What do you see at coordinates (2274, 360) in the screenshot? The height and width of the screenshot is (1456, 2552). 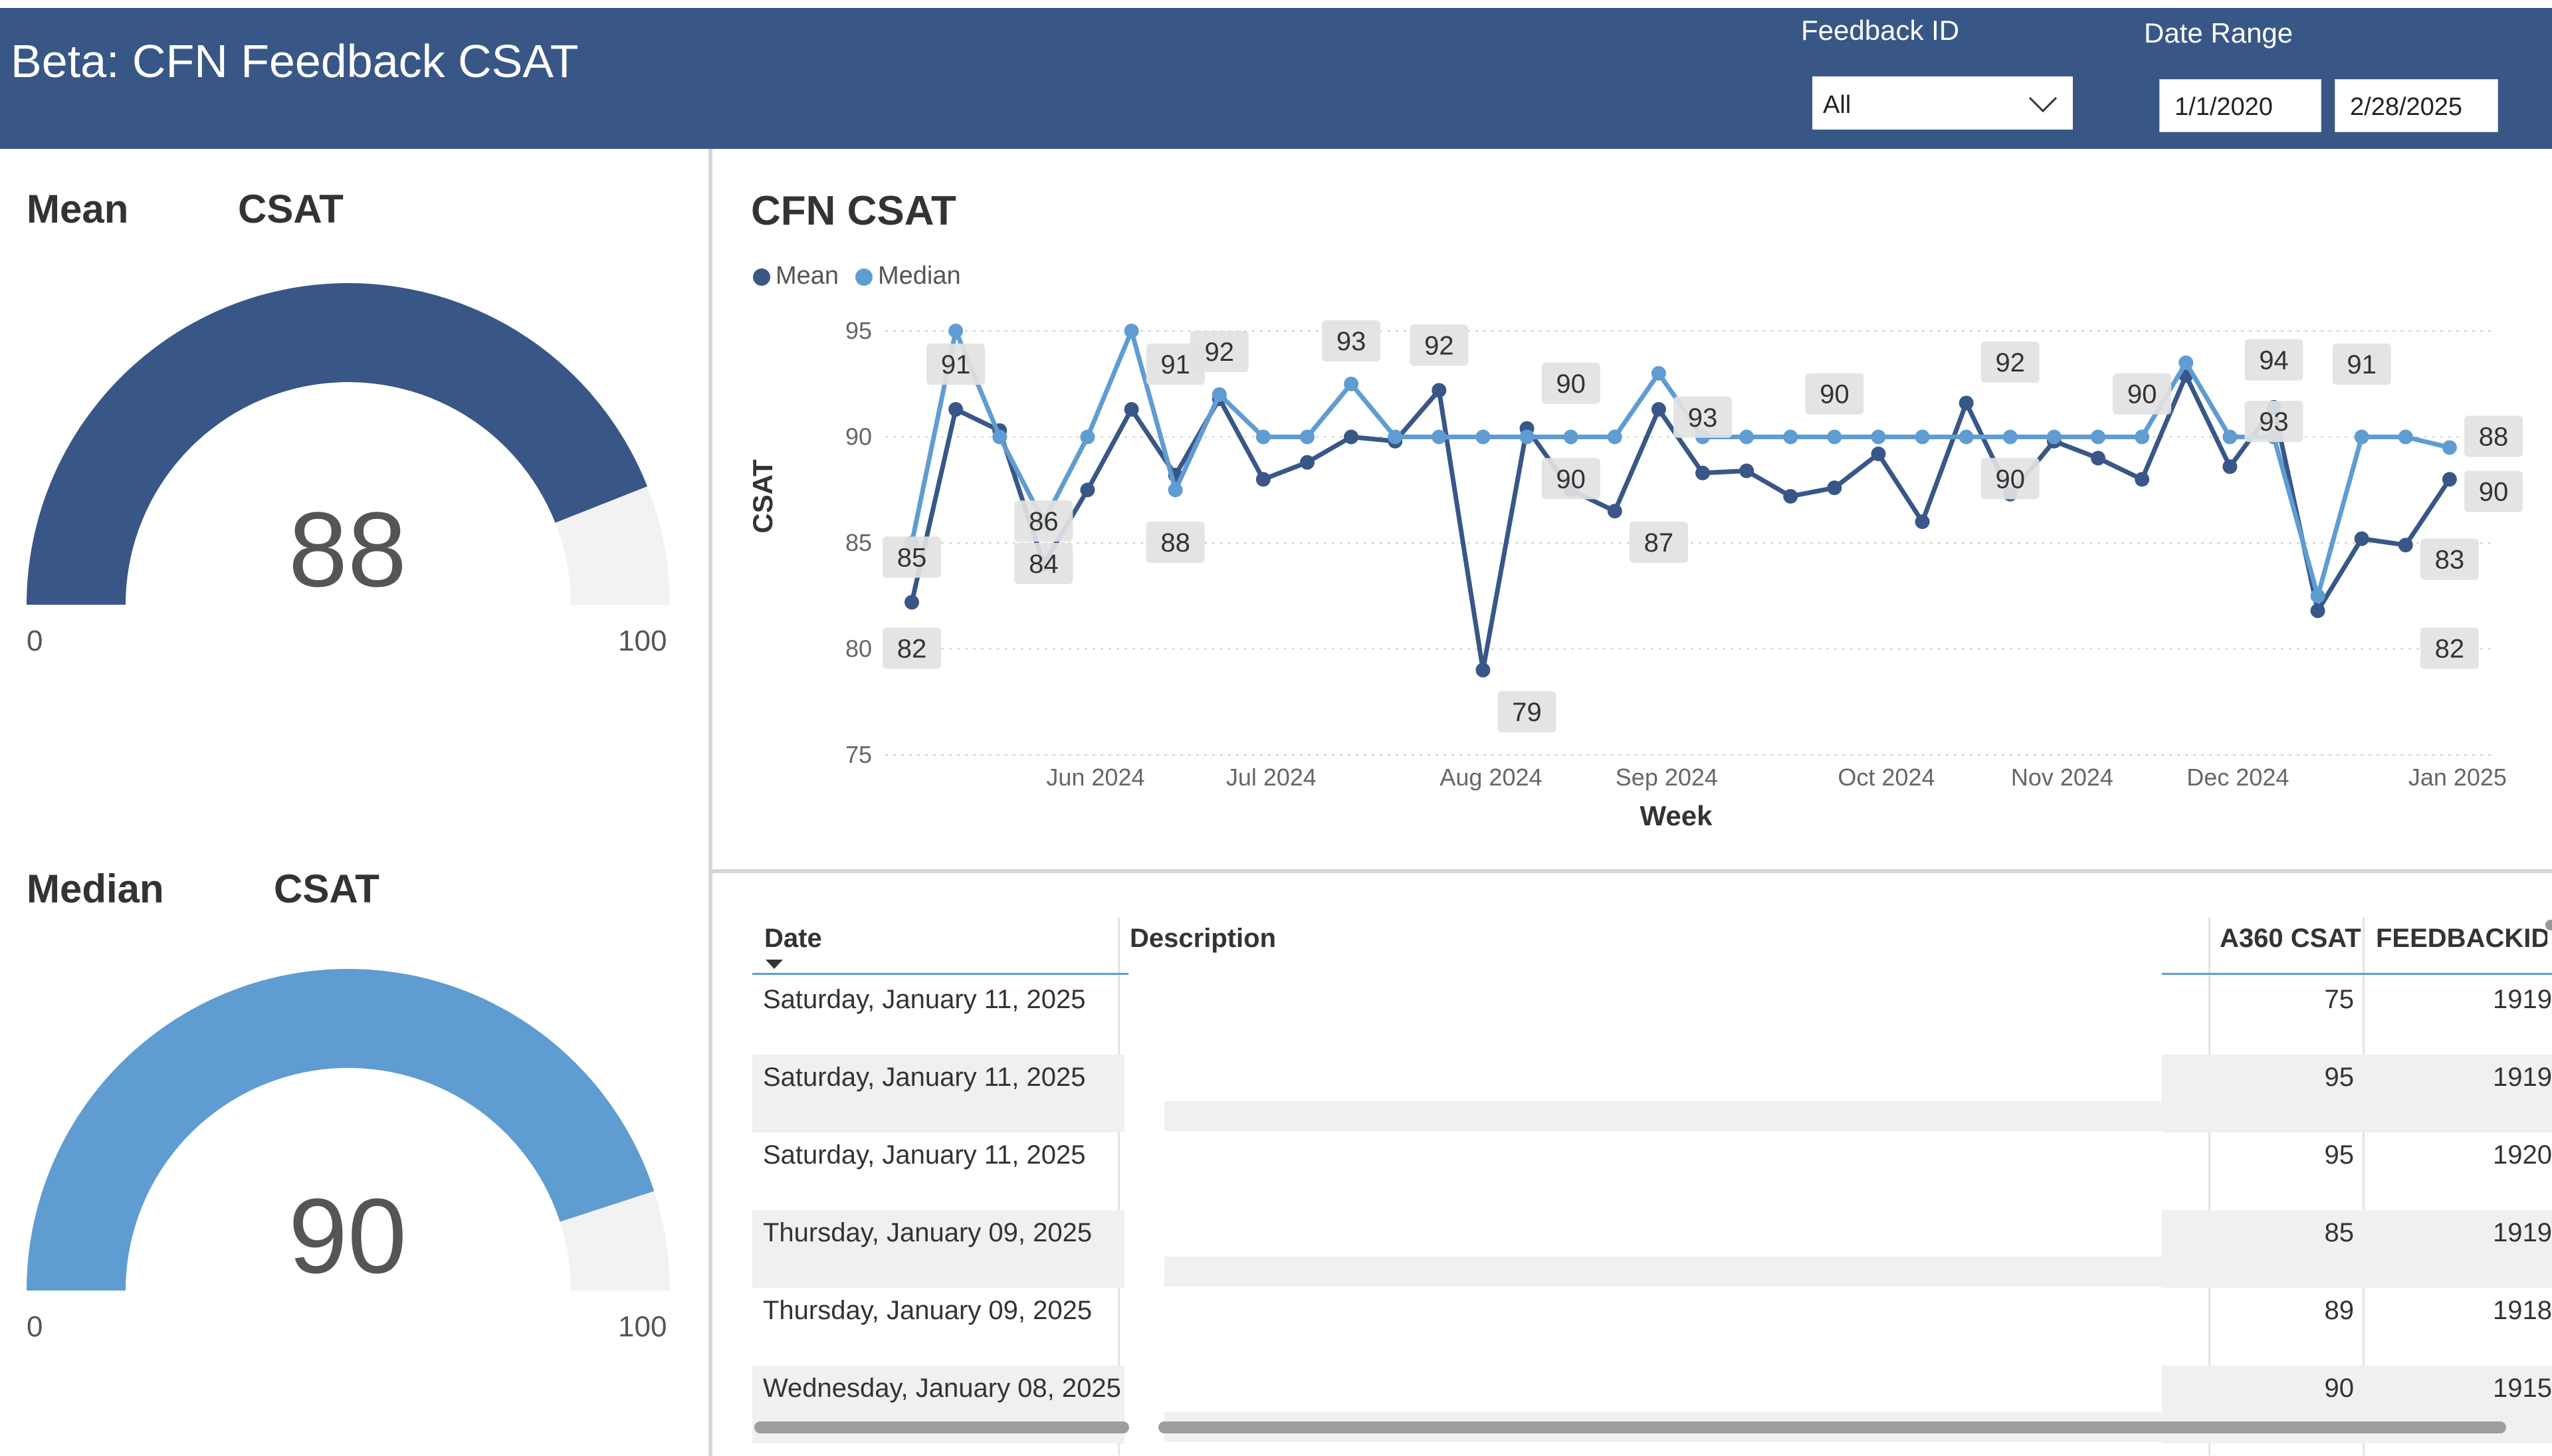 I see `svg-text: 94` at bounding box center [2274, 360].